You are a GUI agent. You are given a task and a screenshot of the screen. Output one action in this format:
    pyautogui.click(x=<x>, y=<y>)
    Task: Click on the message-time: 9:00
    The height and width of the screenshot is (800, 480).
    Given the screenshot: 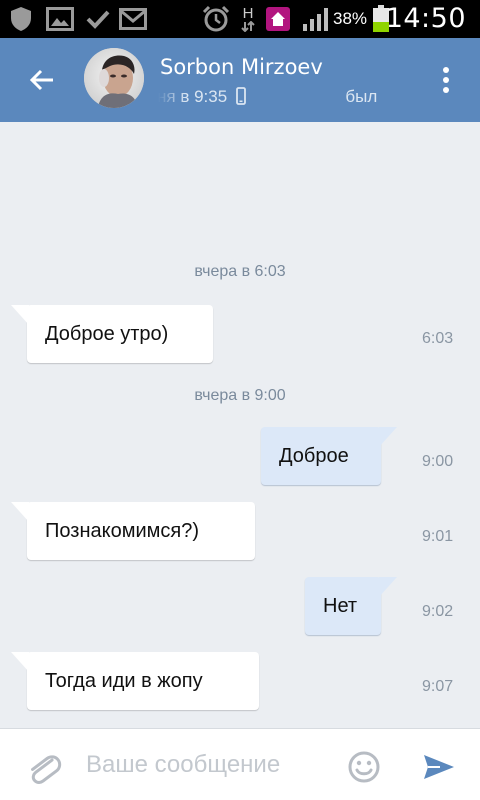 What is the action you would take?
    pyautogui.click(x=438, y=461)
    